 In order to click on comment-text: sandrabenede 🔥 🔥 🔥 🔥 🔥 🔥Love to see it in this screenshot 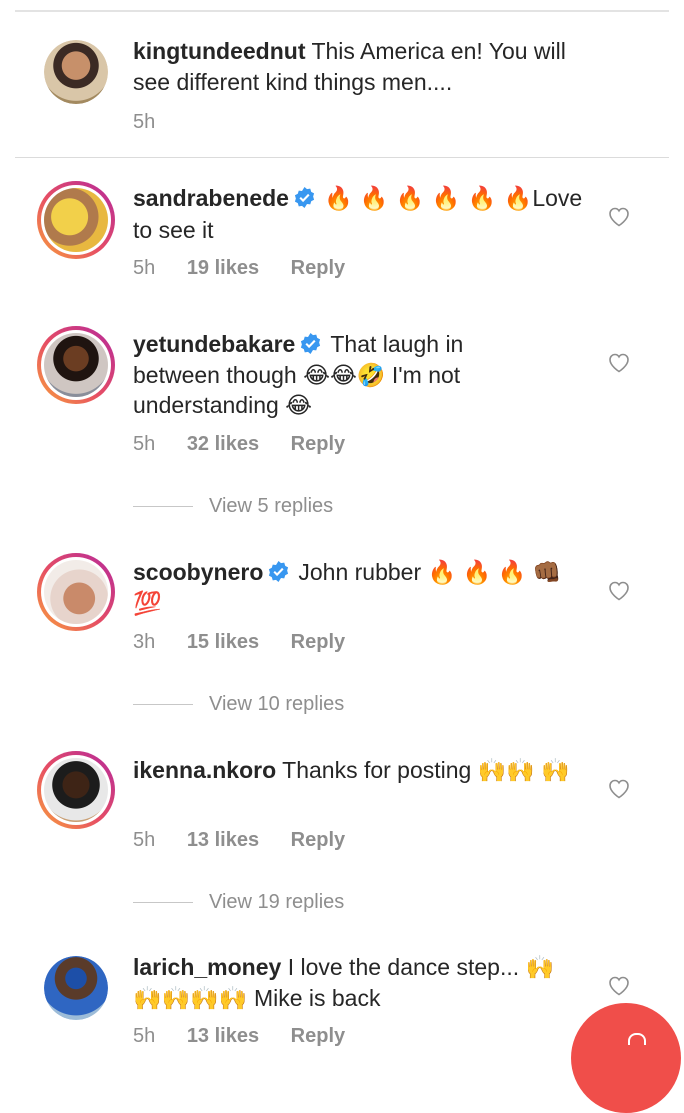, I will do `click(363, 214)`.